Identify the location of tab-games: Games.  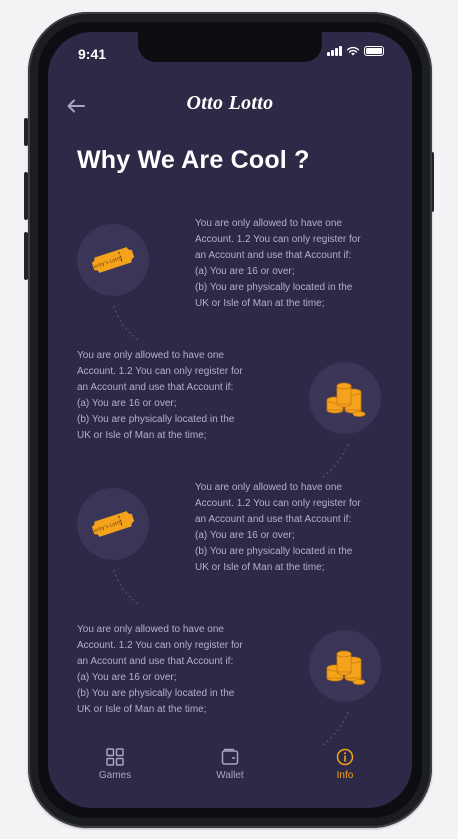
(115, 764).